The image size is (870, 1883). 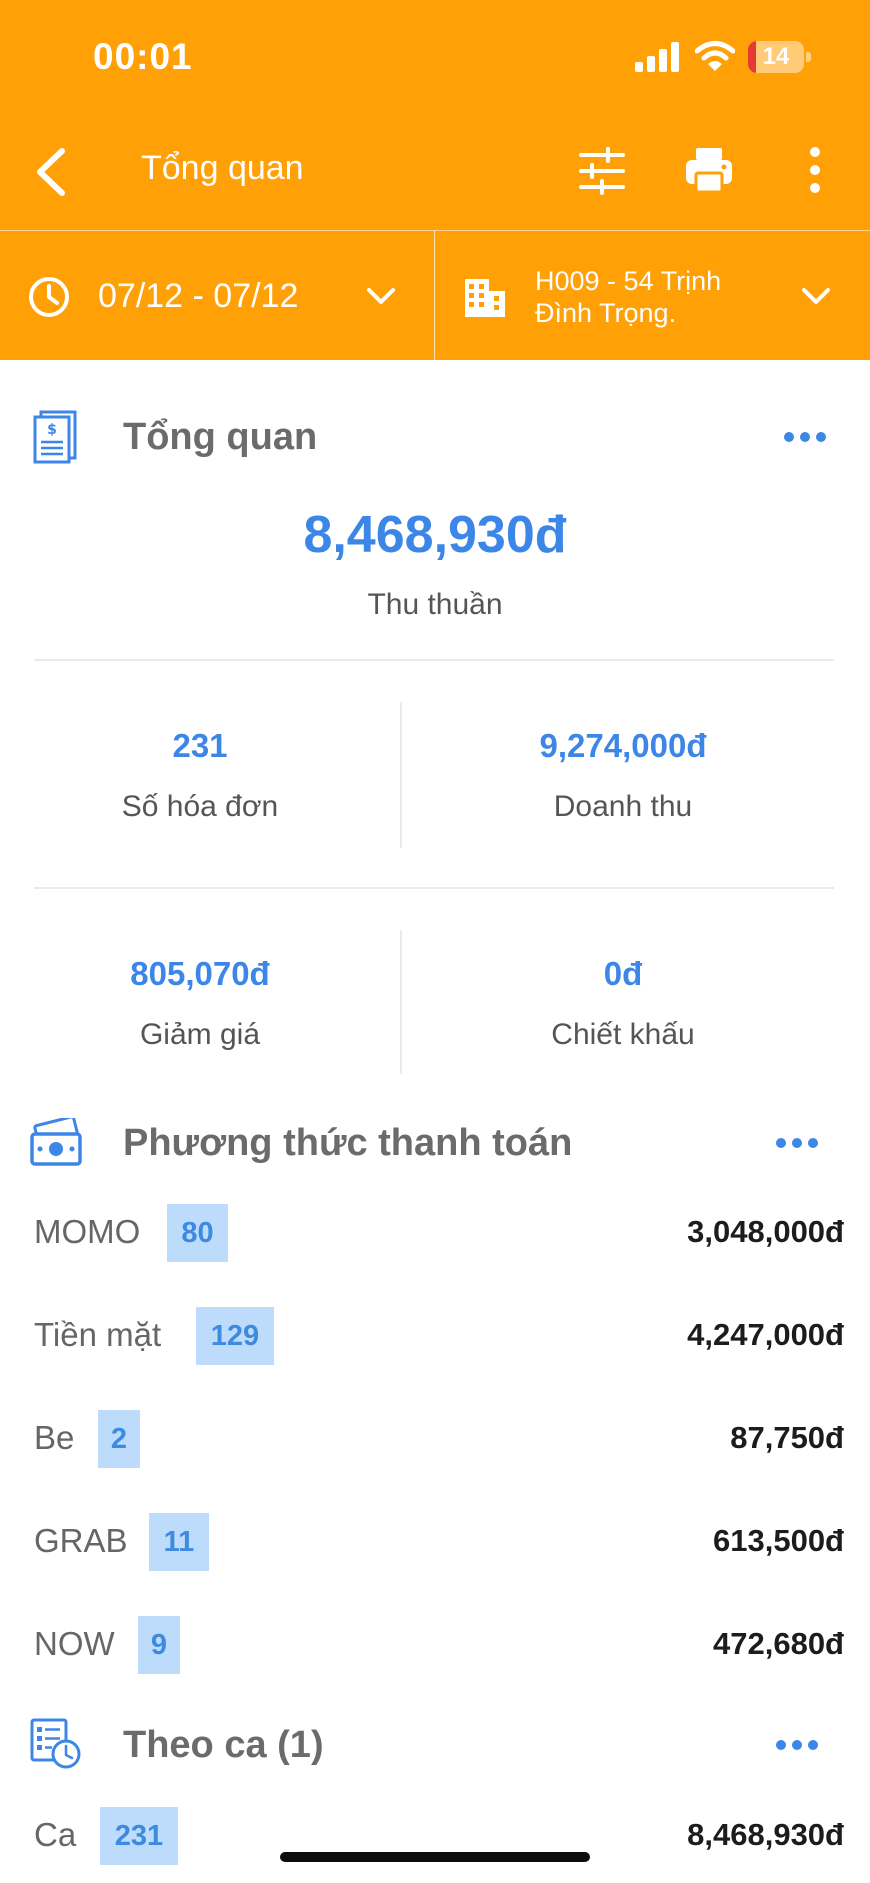 What do you see at coordinates (628, 281) in the screenshot?
I see `branch-line-1: H009 - 54 Trịnh` at bounding box center [628, 281].